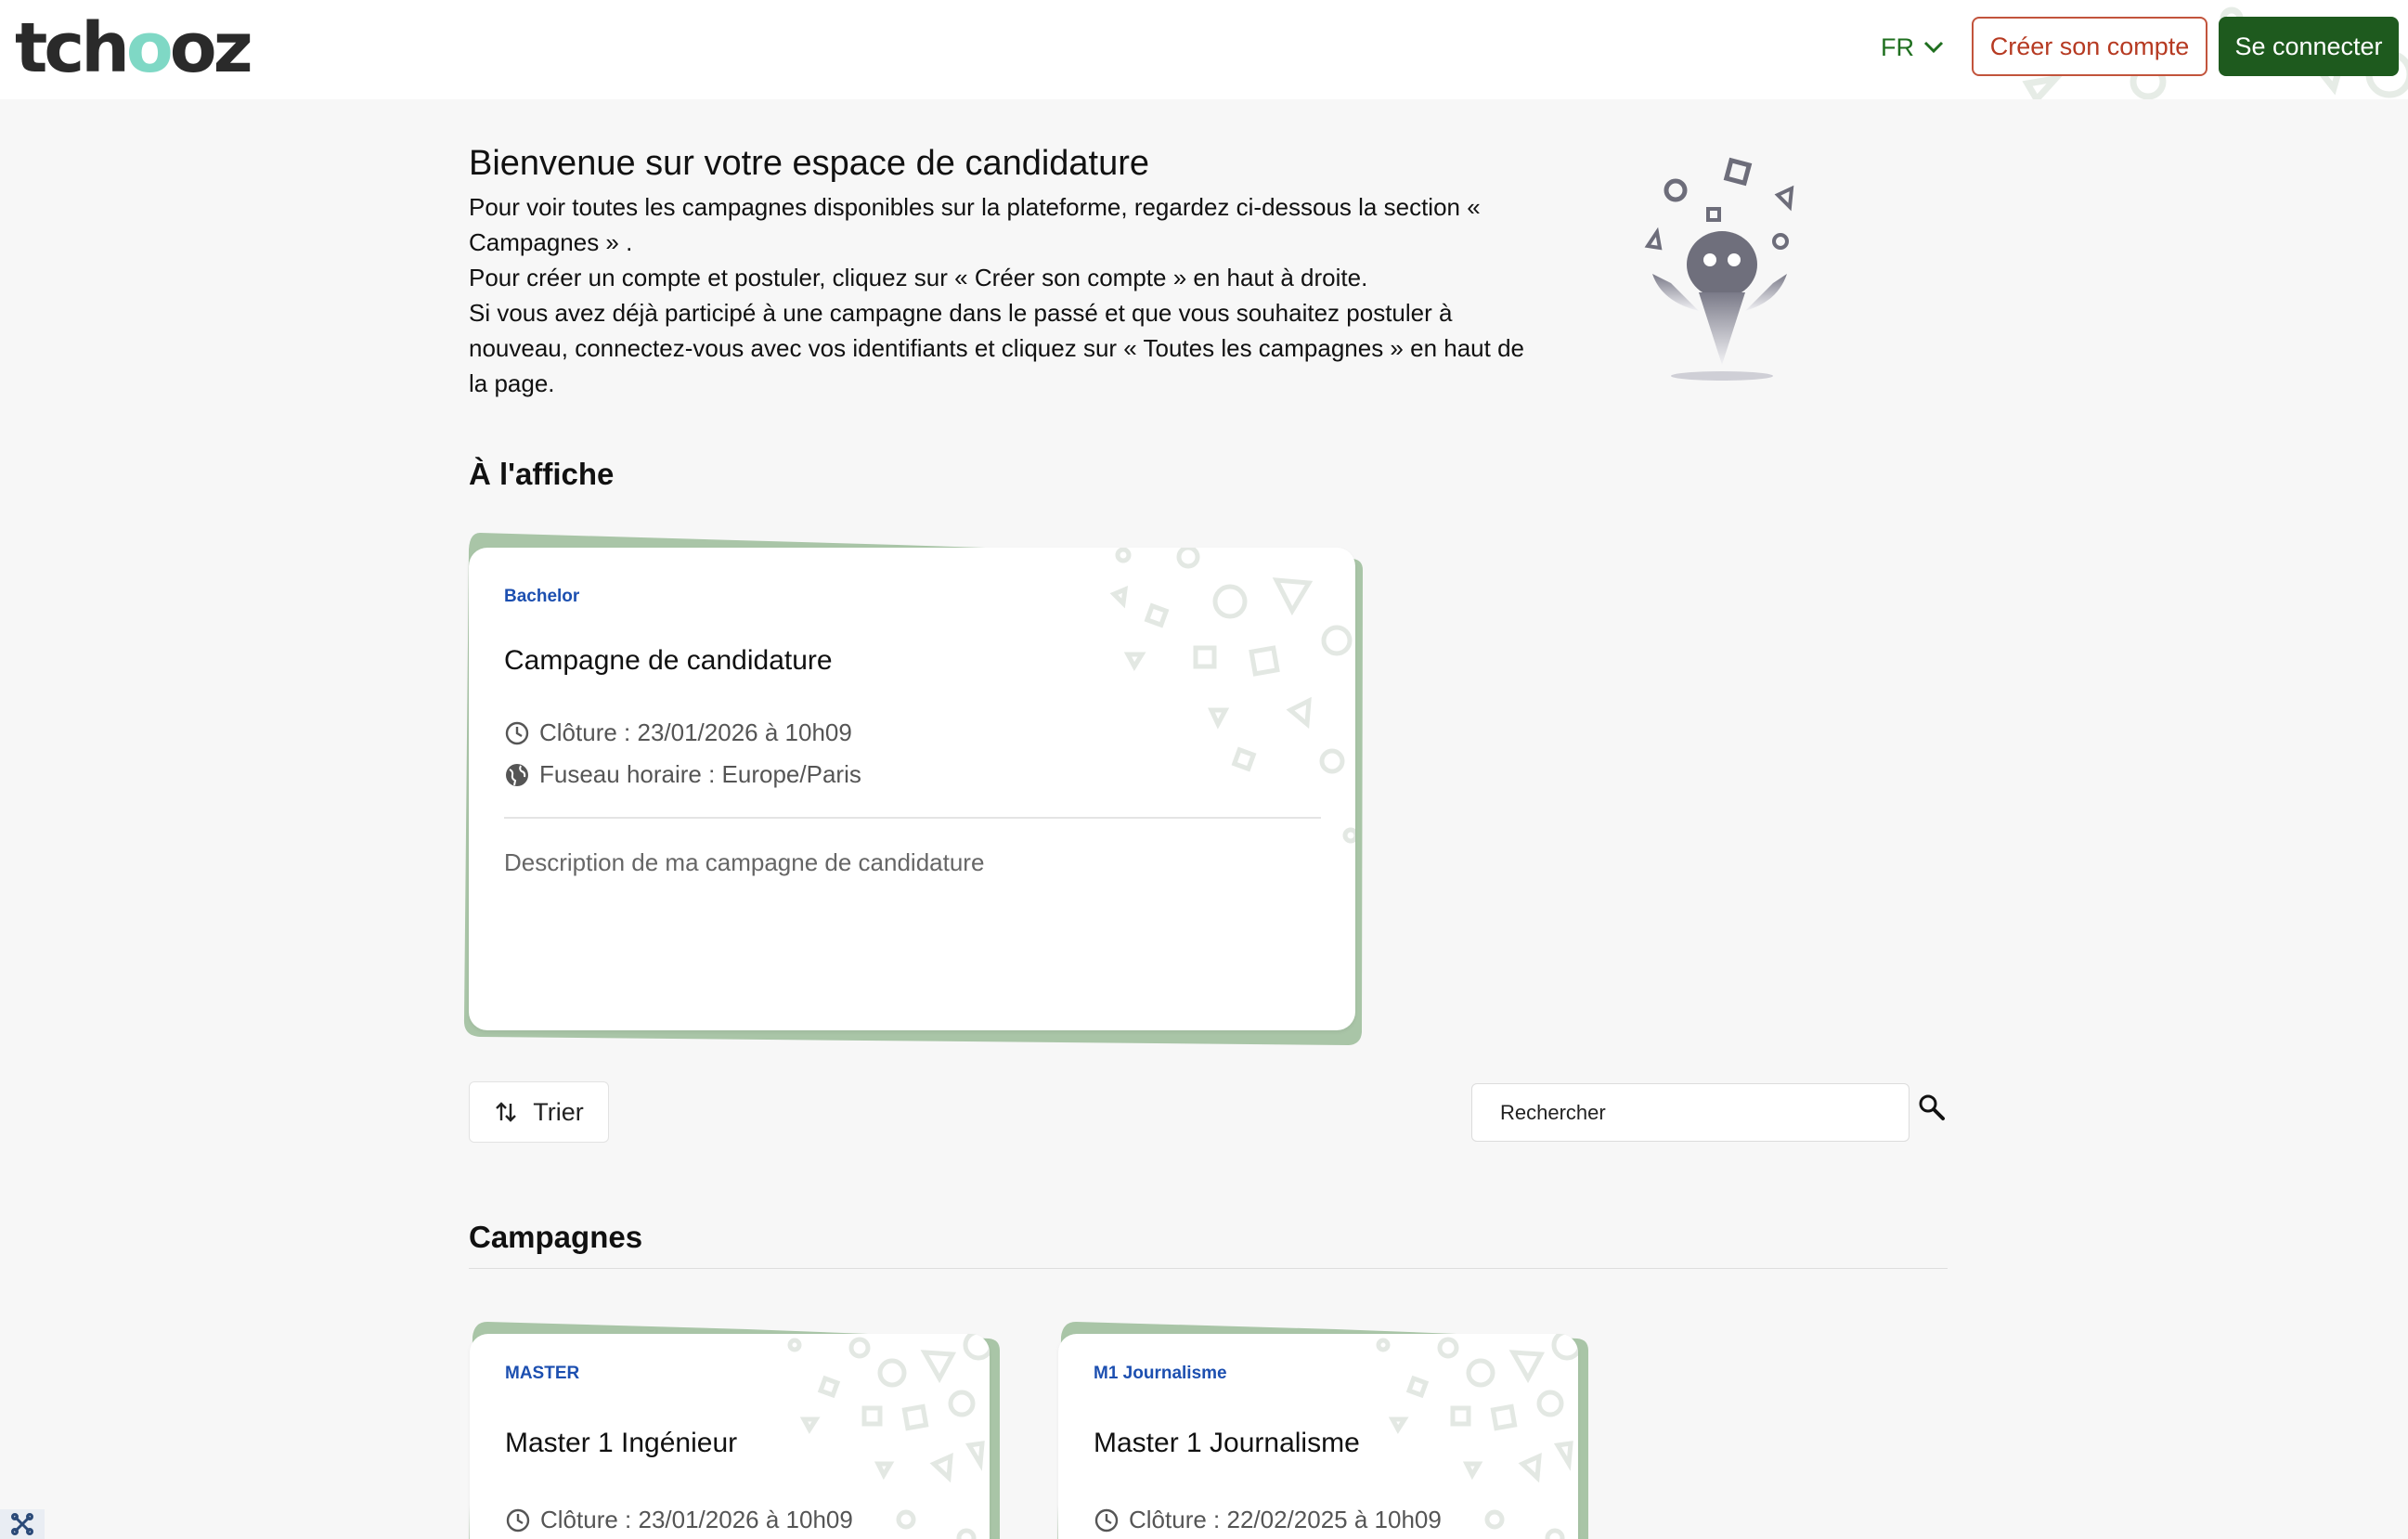  I want to click on search-icon, so click(1932, 1107).